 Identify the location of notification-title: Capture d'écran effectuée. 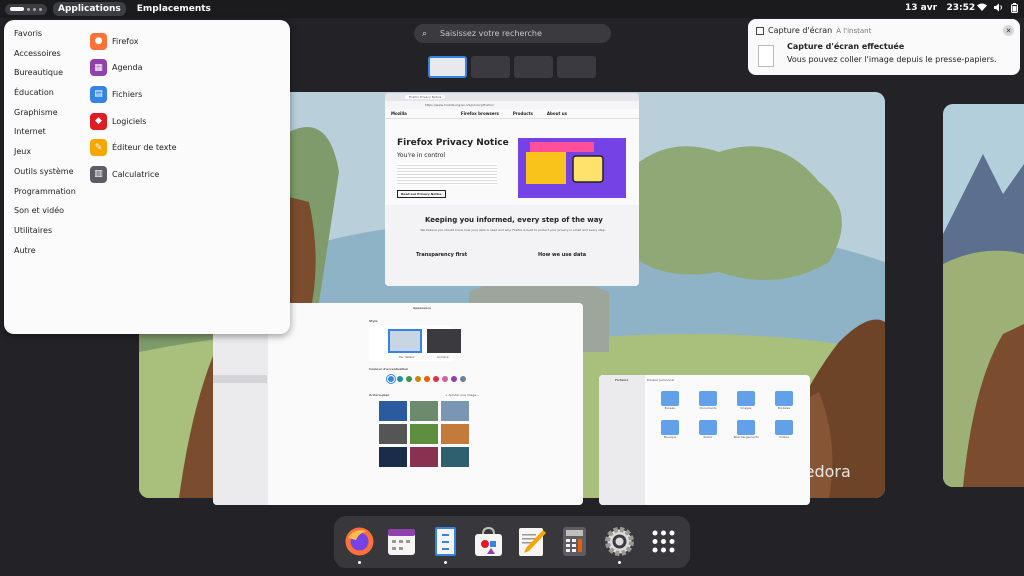
(846, 46).